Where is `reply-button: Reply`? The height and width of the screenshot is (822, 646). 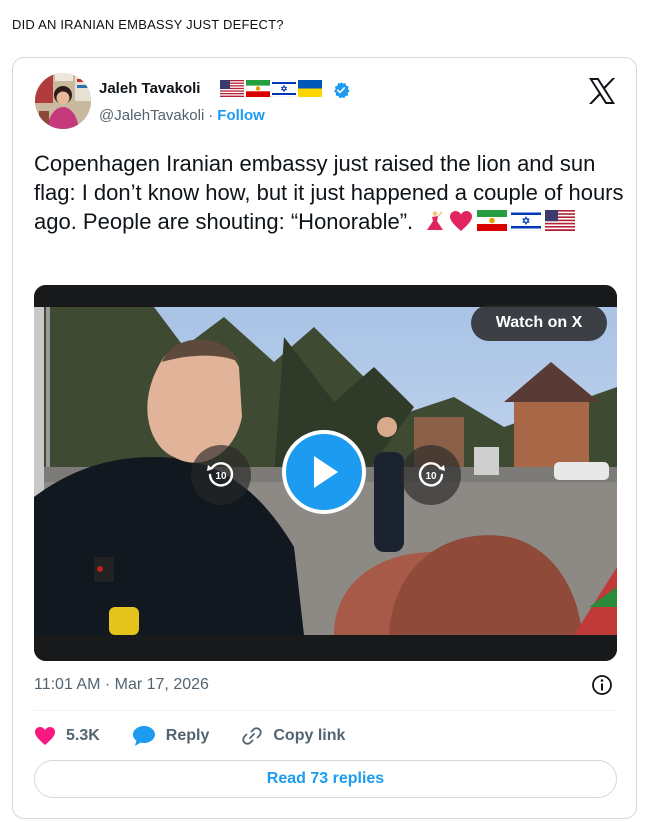
reply-button: Reply is located at coordinates (171, 736).